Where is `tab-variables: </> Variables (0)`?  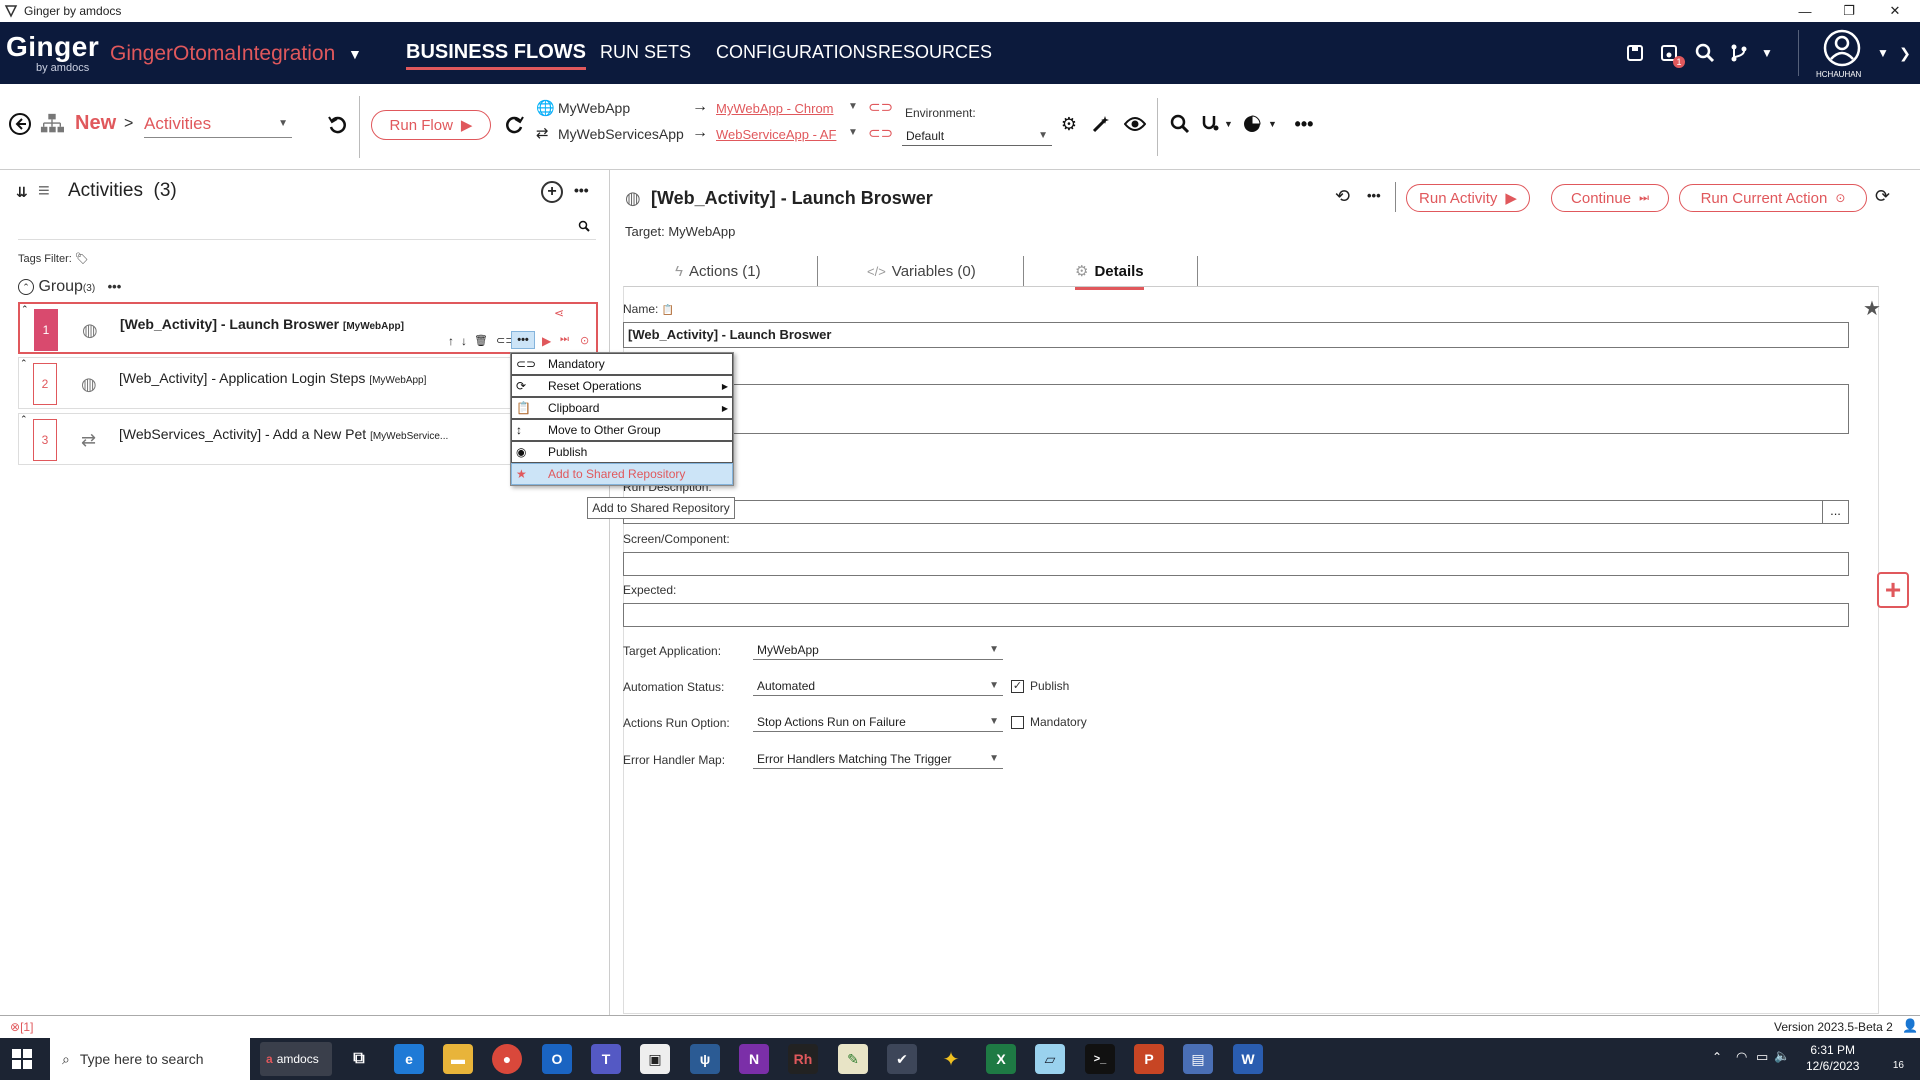
tab-variables: </> Variables (0) is located at coordinates (921, 271).